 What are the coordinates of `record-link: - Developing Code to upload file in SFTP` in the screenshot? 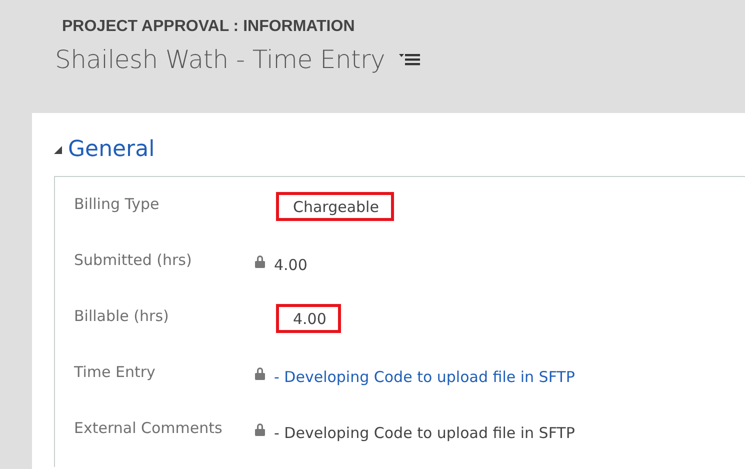 It's located at (424, 377).